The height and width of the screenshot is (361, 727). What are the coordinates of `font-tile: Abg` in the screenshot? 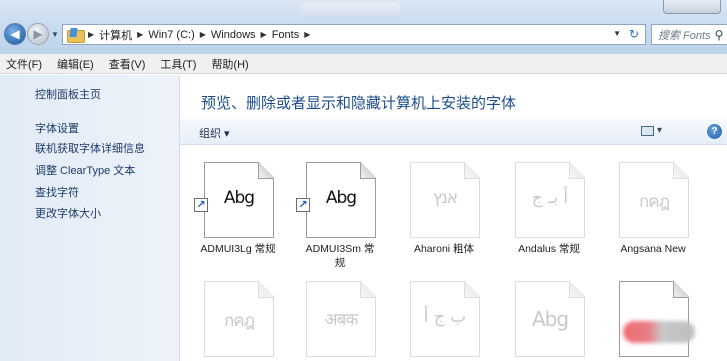 It's located at (549, 321).